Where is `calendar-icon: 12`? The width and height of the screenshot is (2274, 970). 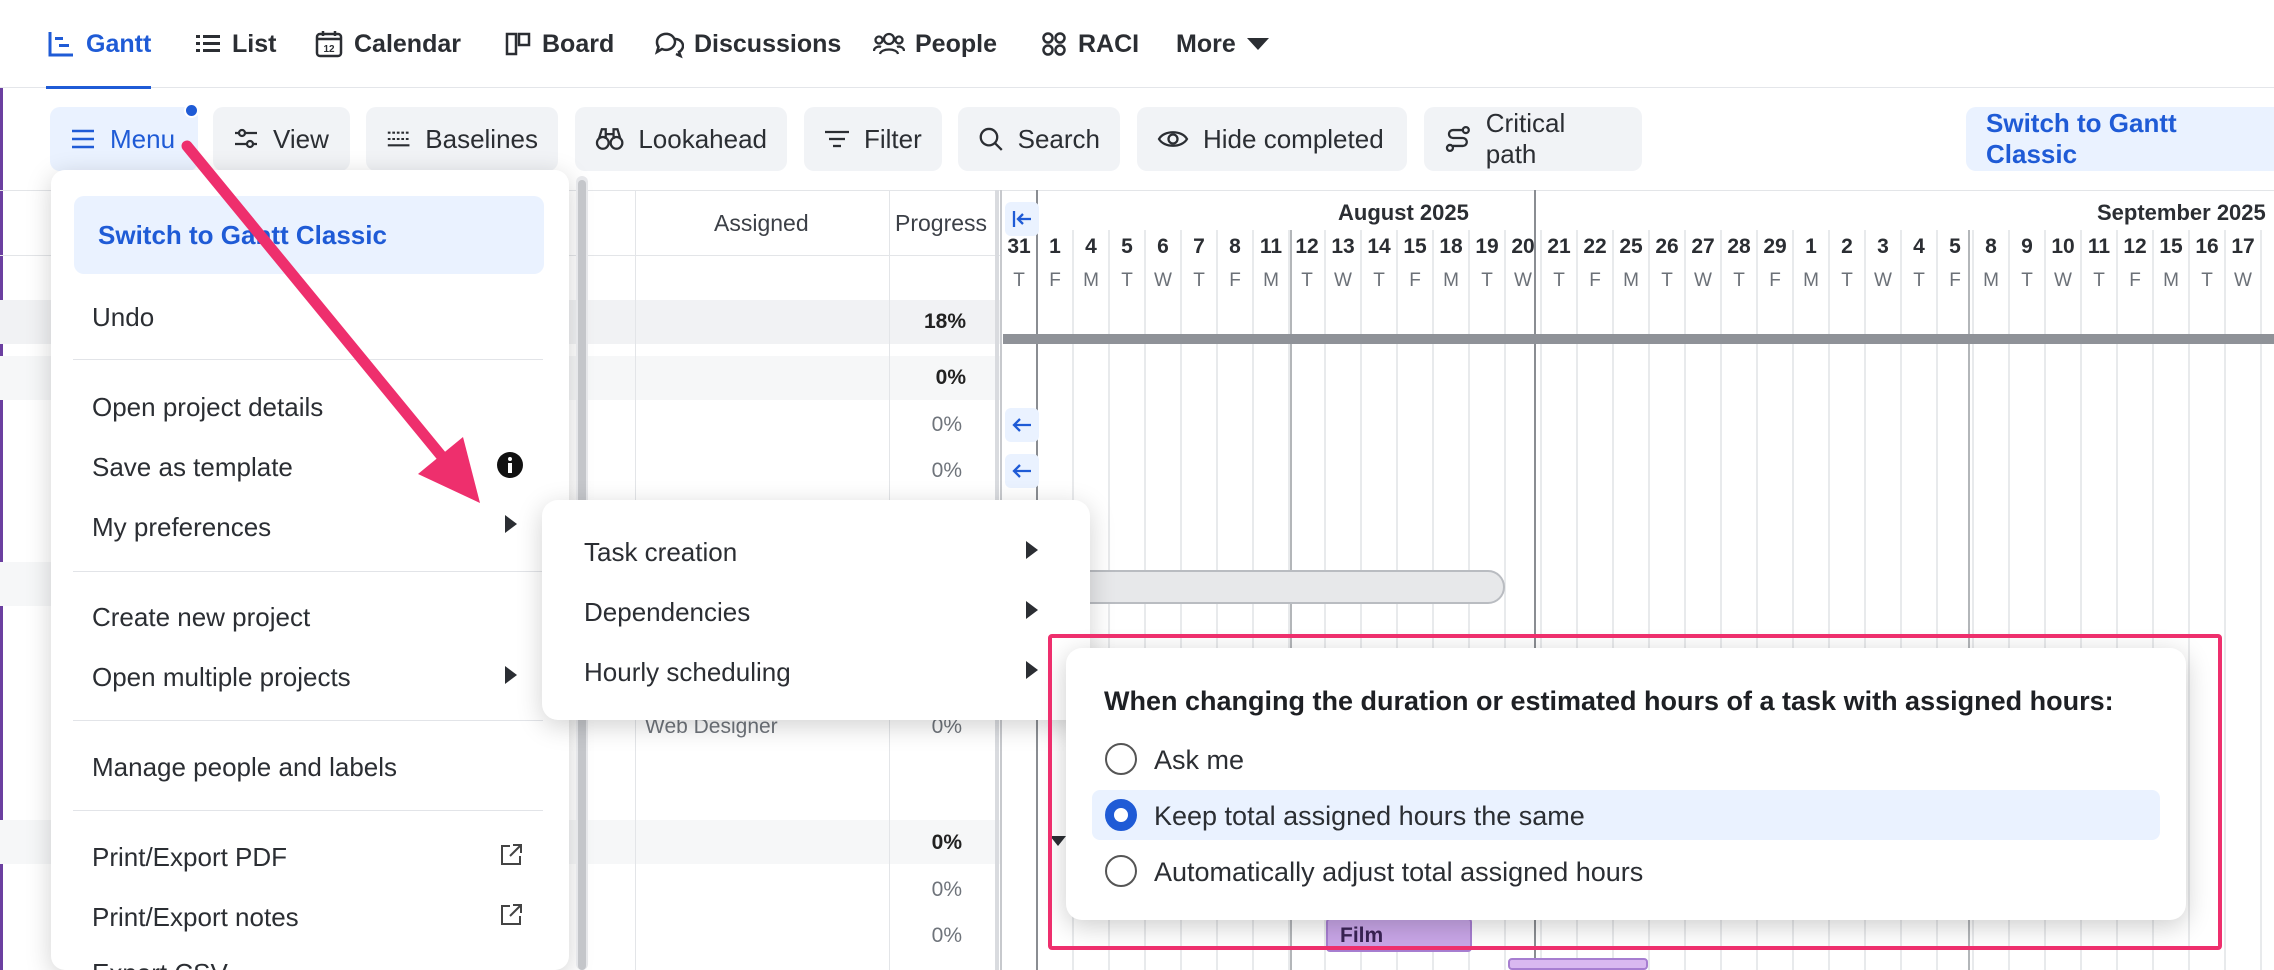 calendar-icon: 12 is located at coordinates (329, 44).